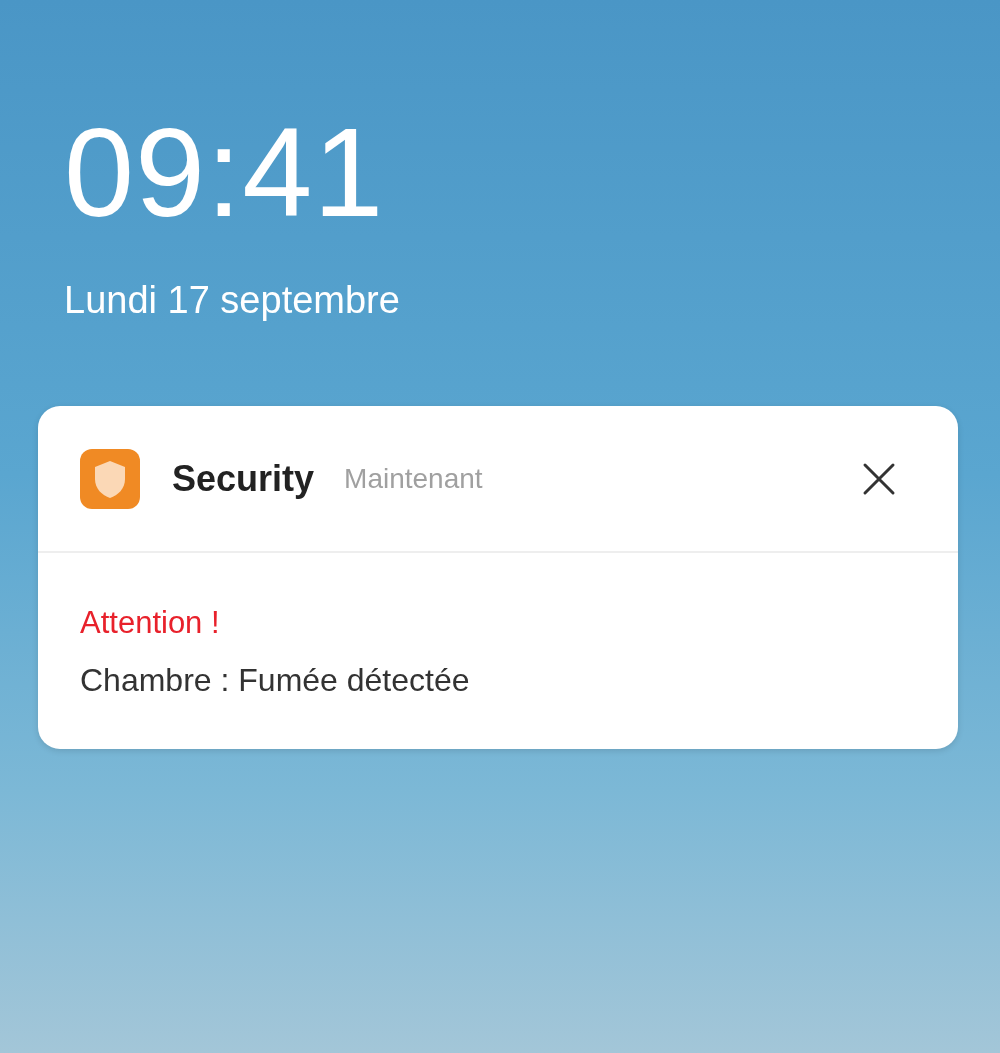 The image size is (1000, 1053). I want to click on clock-time: 09:41, so click(225, 173).